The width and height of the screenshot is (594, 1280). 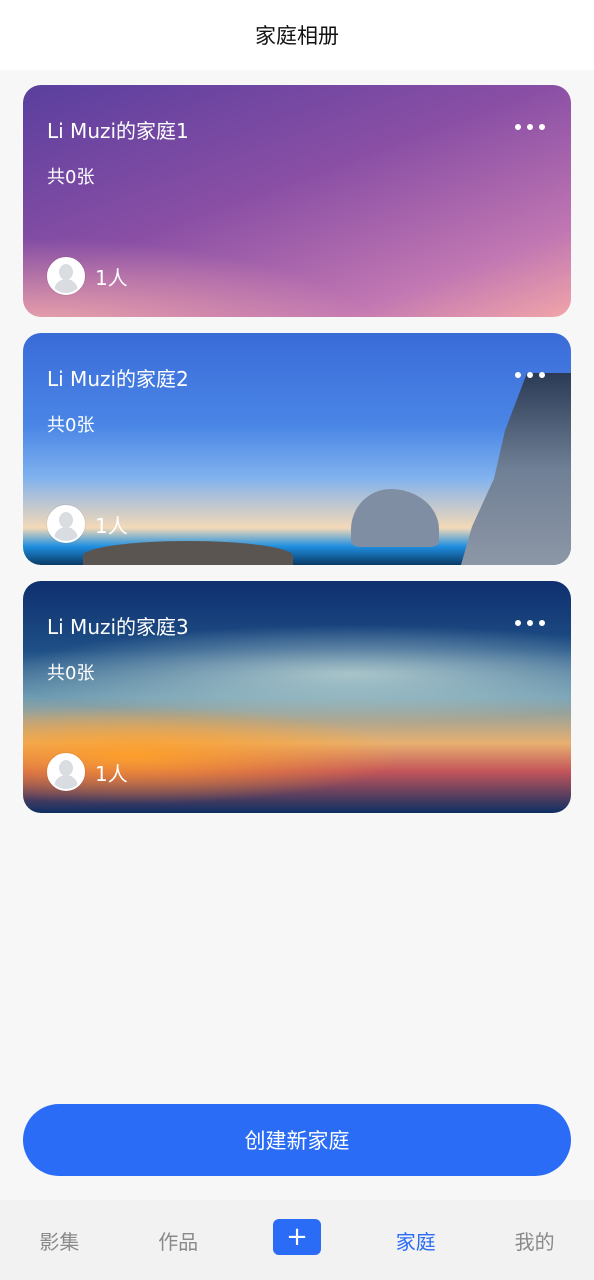 I want to click on tab-add: +, so click(x=297, y=1237).